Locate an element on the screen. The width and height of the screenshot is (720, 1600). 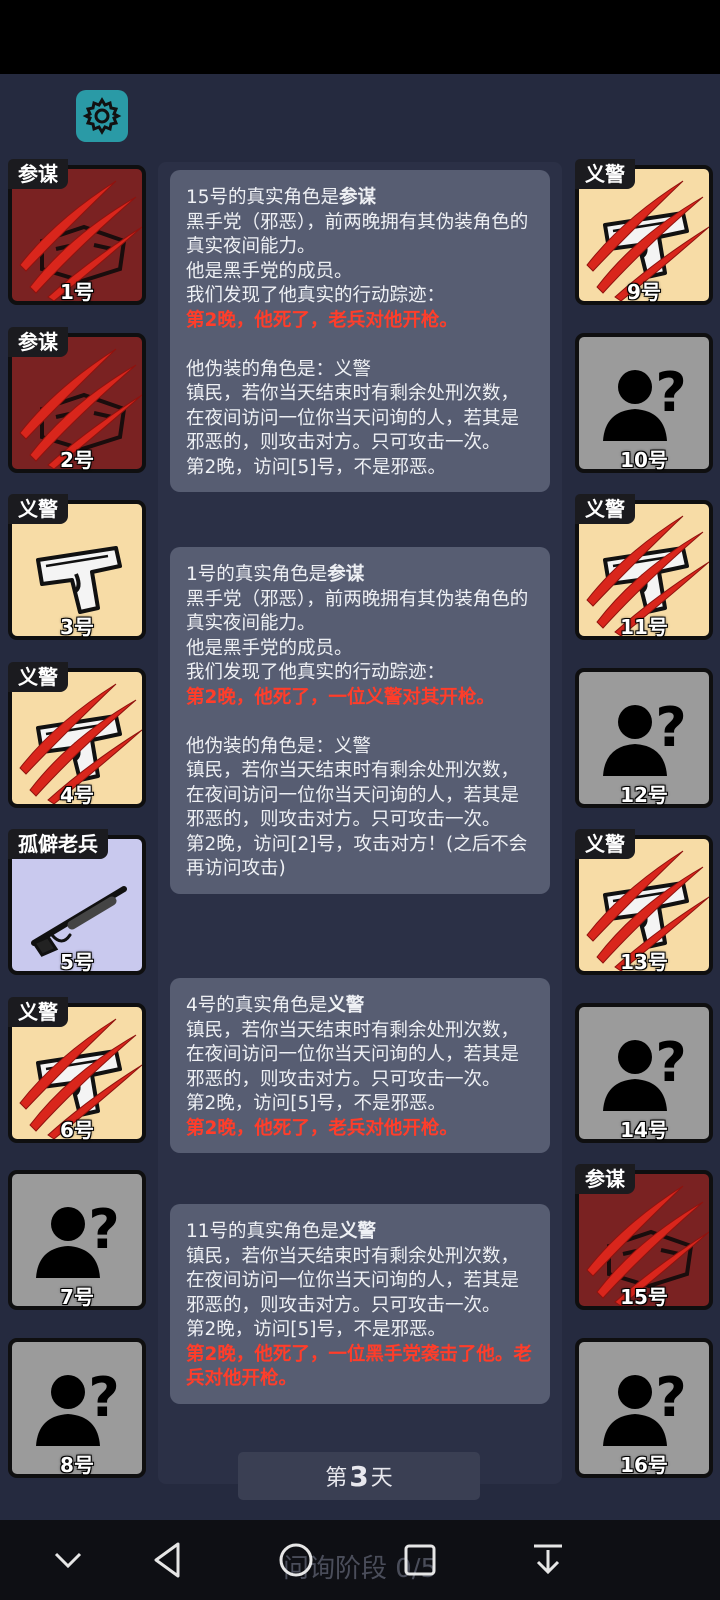
log-title-prefix: 4号的真实角色是 is located at coordinates (257, 1005).